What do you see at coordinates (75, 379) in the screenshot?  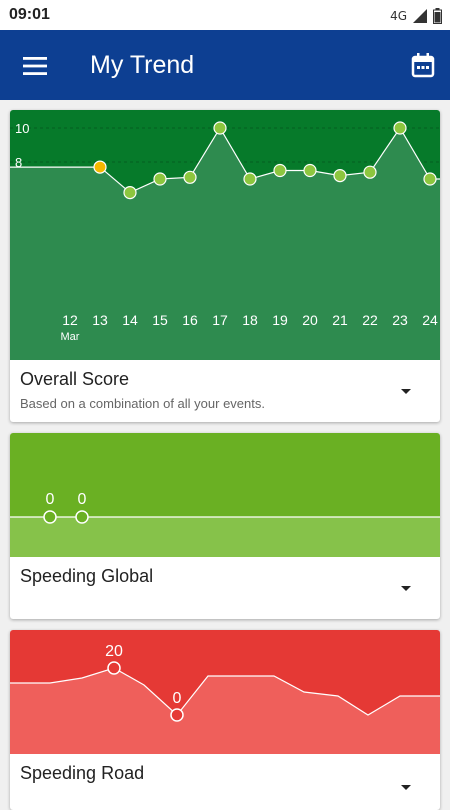 I see `card-title: Overall Score` at bounding box center [75, 379].